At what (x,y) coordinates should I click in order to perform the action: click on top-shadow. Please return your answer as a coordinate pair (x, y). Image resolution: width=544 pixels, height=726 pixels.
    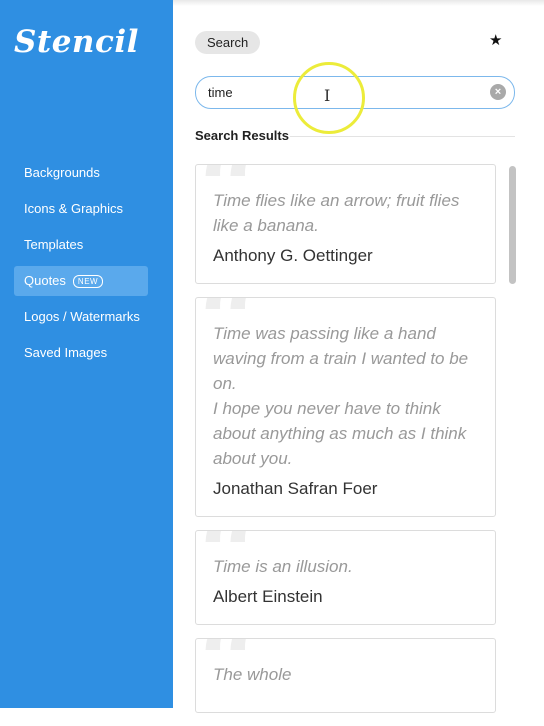
    Looking at the image, I should click on (358, 3).